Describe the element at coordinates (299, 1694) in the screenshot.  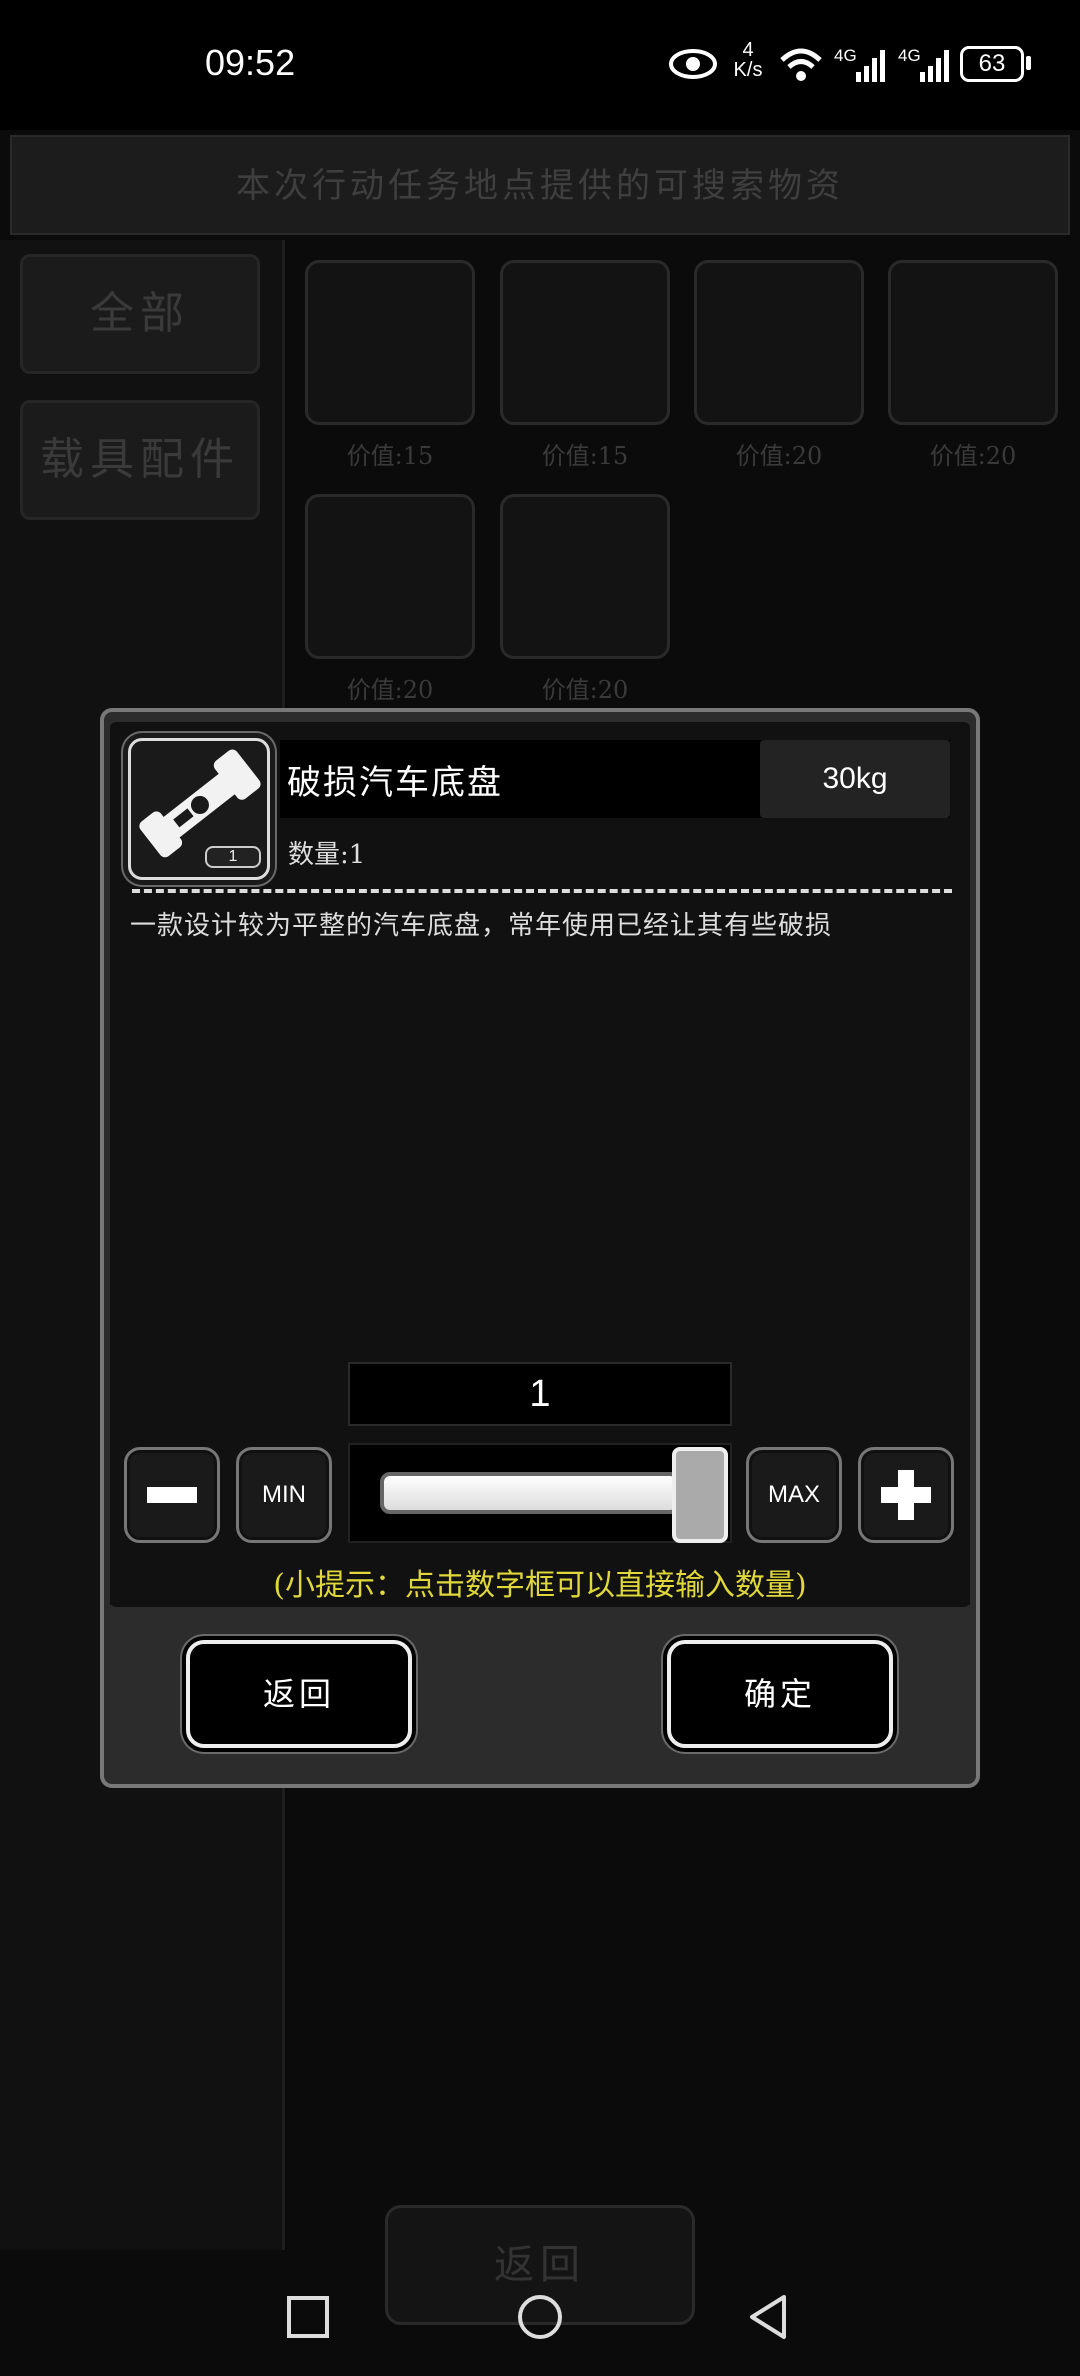
I see `back-button: 返回` at that location.